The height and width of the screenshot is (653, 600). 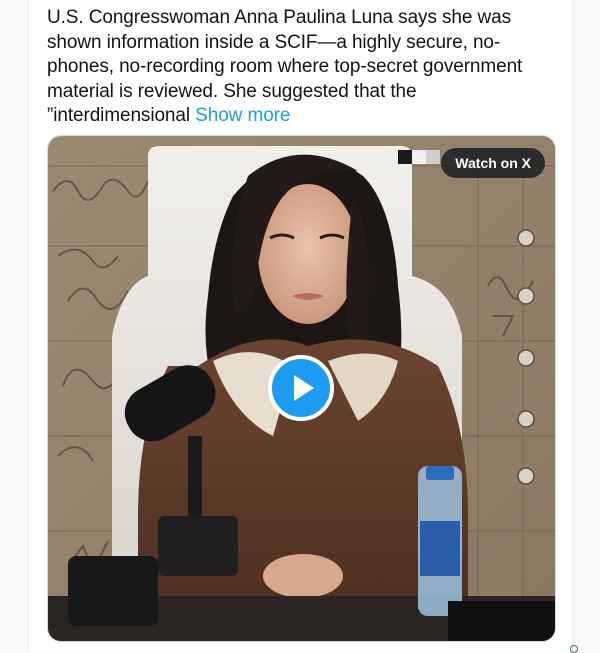 What do you see at coordinates (493, 163) in the screenshot?
I see `watch-on-x-button: Watch on X` at bounding box center [493, 163].